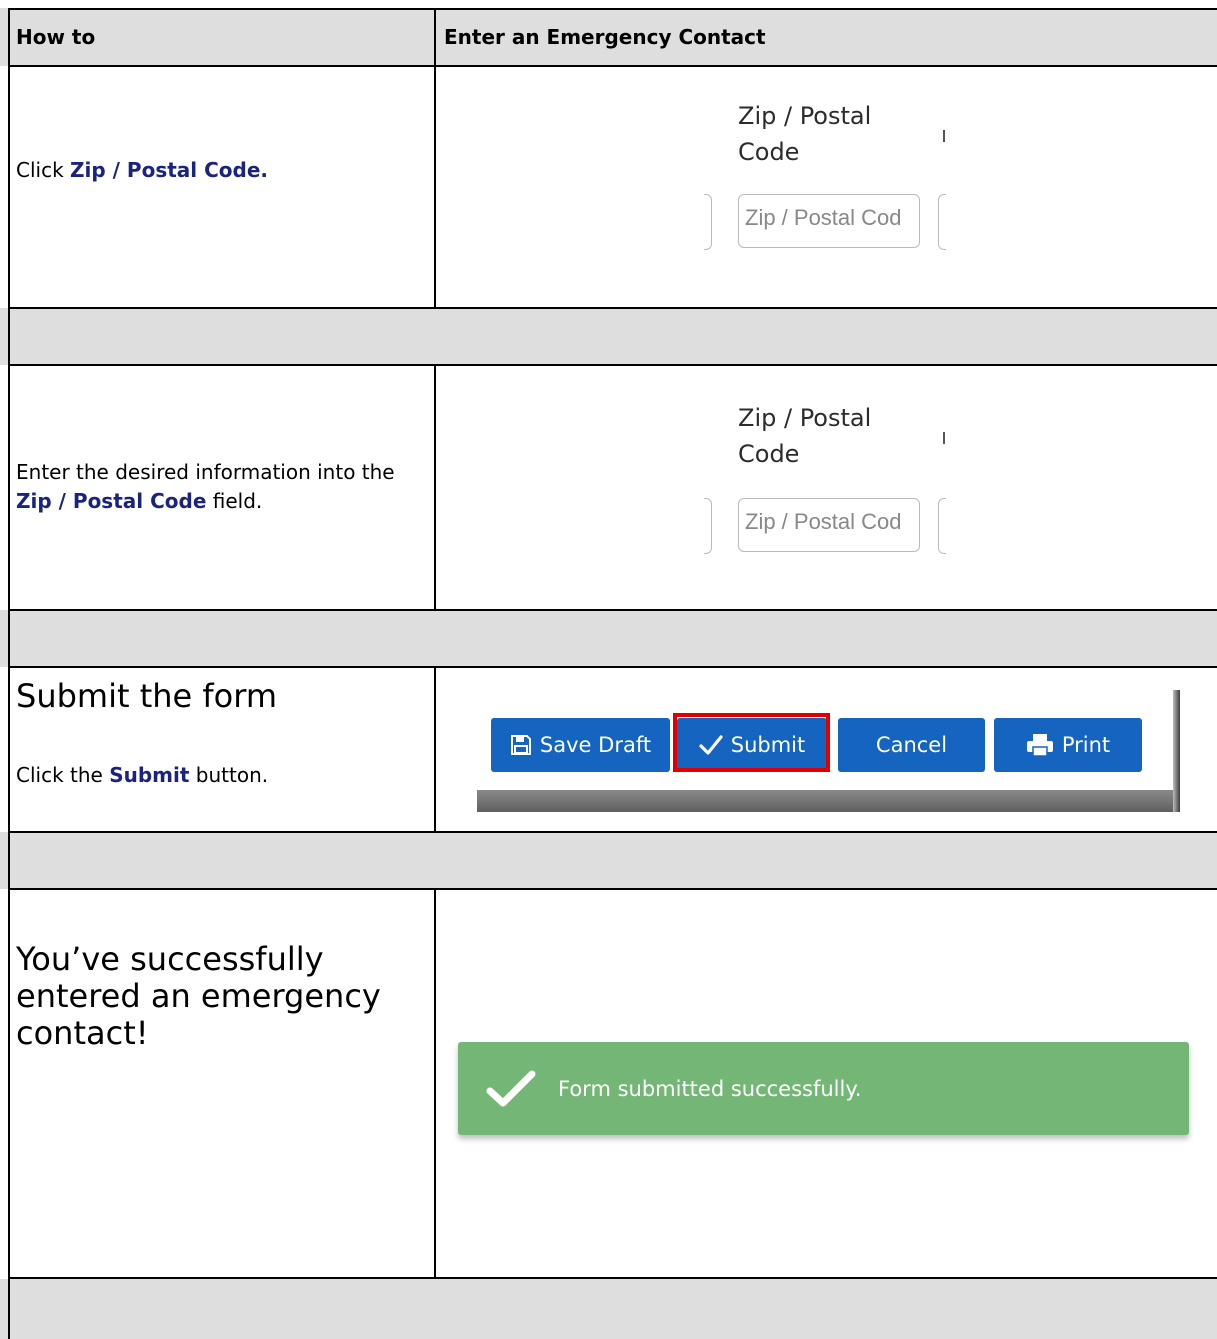  What do you see at coordinates (830, 181) in the screenshot?
I see `step1-zip-widget: Zip / Postal Code Zip / Postal Cod` at bounding box center [830, 181].